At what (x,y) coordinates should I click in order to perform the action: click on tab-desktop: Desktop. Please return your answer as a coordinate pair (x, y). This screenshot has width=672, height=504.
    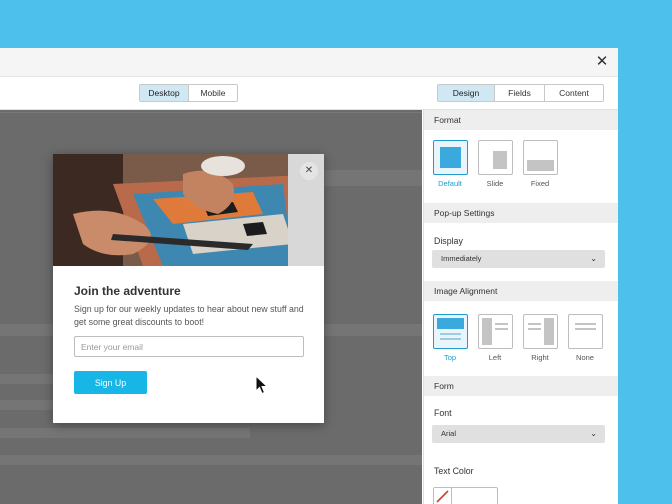
    Looking at the image, I should click on (164, 93).